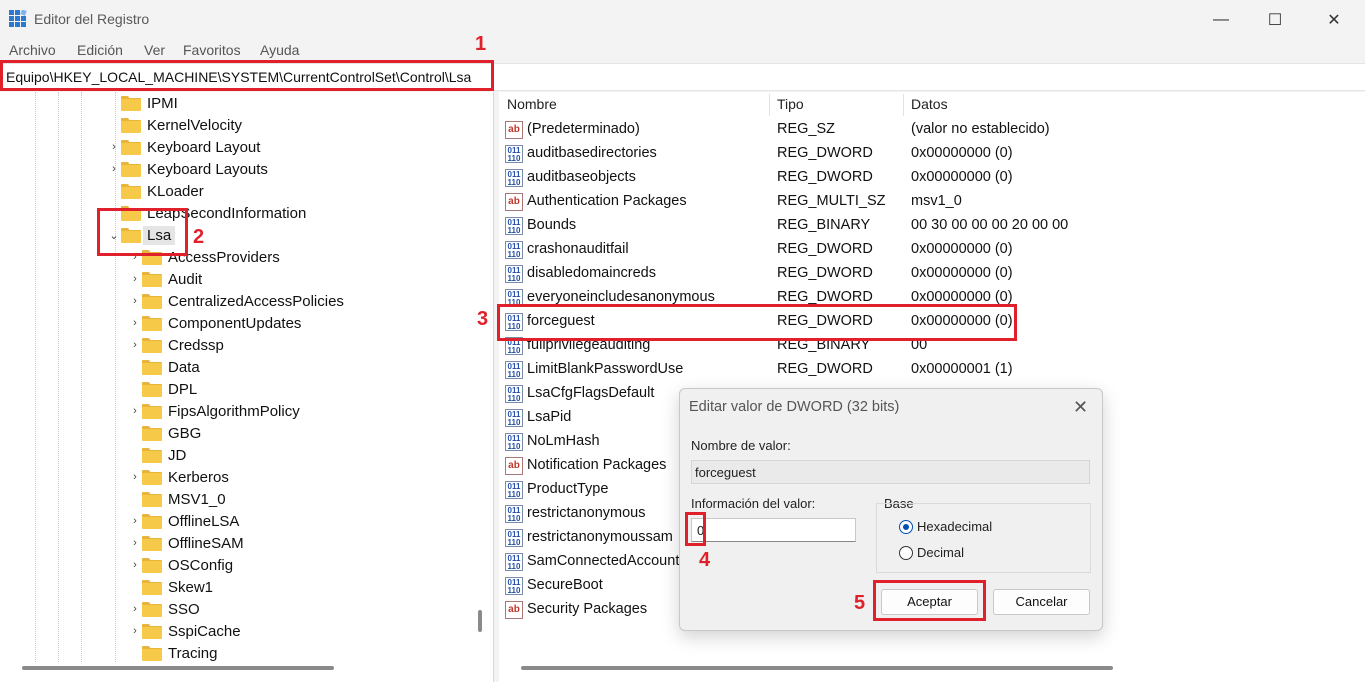  Describe the element at coordinates (954, 526) in the screenshot. I see `radio-hexadecimal-label: Hexadecimal` at that location.